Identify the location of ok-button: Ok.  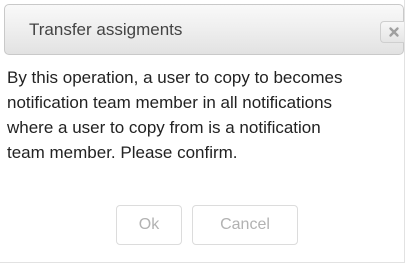
(149, 225).